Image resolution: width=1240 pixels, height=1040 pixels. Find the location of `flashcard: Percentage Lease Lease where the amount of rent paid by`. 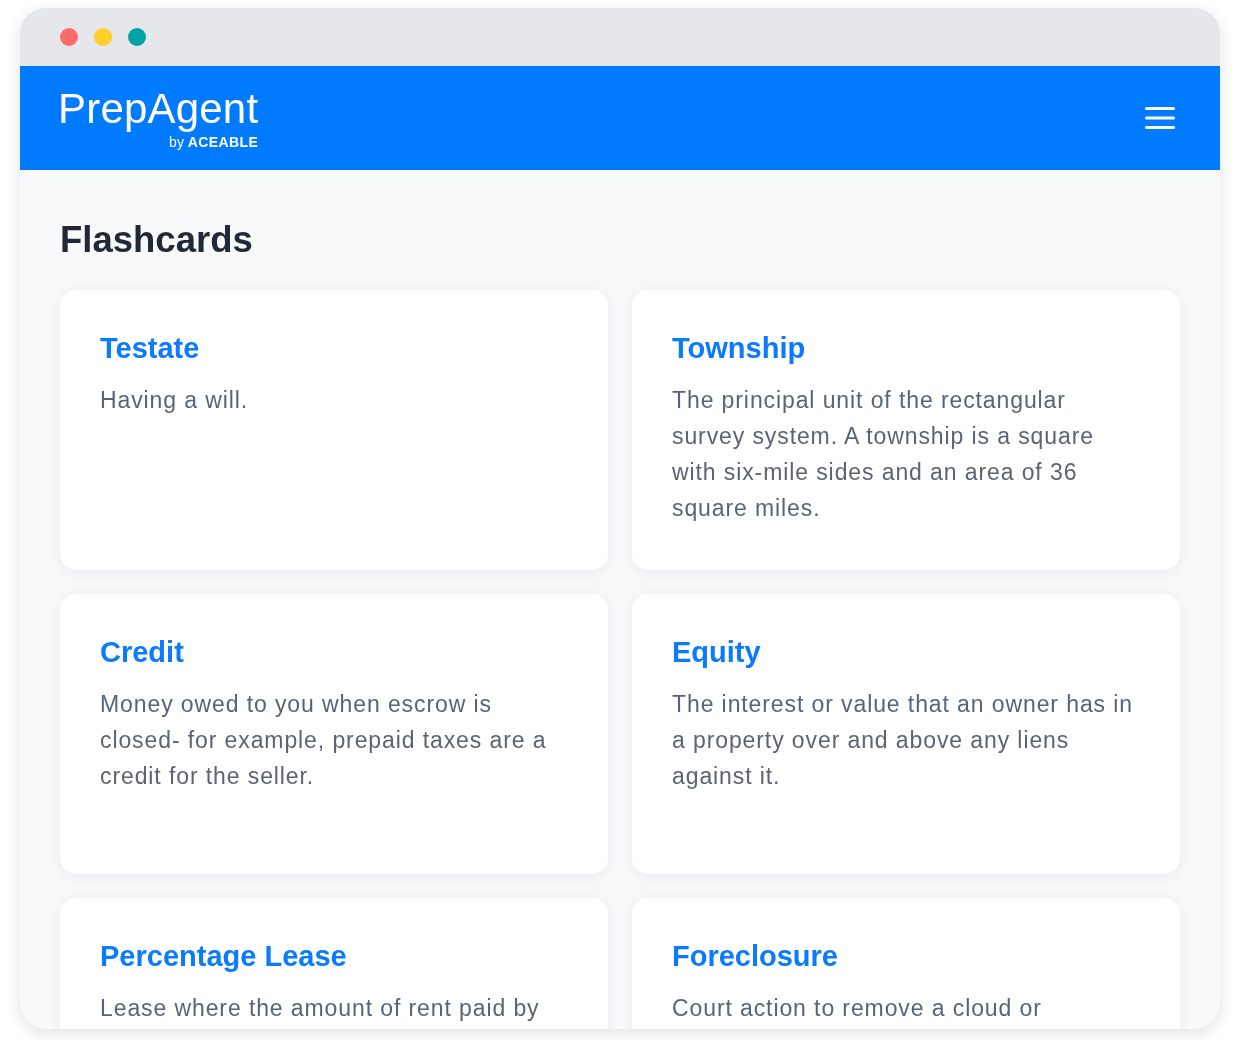

flashcard: Percentage Lease Lease where the amount of rent paid by is located at coordinates (334, 963).